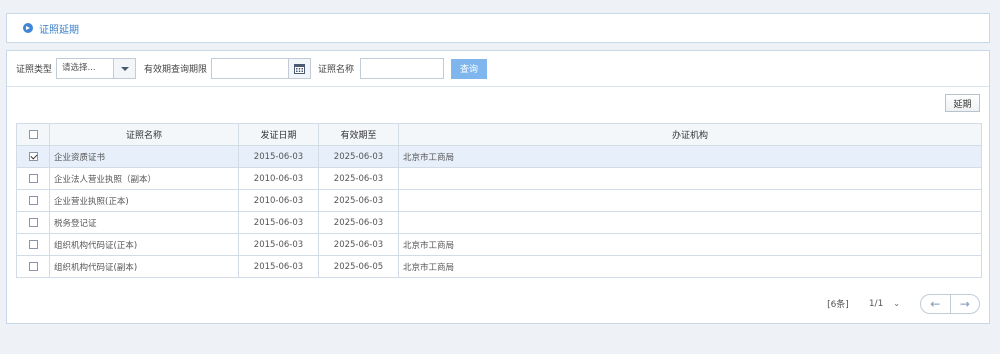  What do you see at coordinates (28, 28) in the screenshot?
I see `circle-arrow-icon` at bounding box center [28, 28].